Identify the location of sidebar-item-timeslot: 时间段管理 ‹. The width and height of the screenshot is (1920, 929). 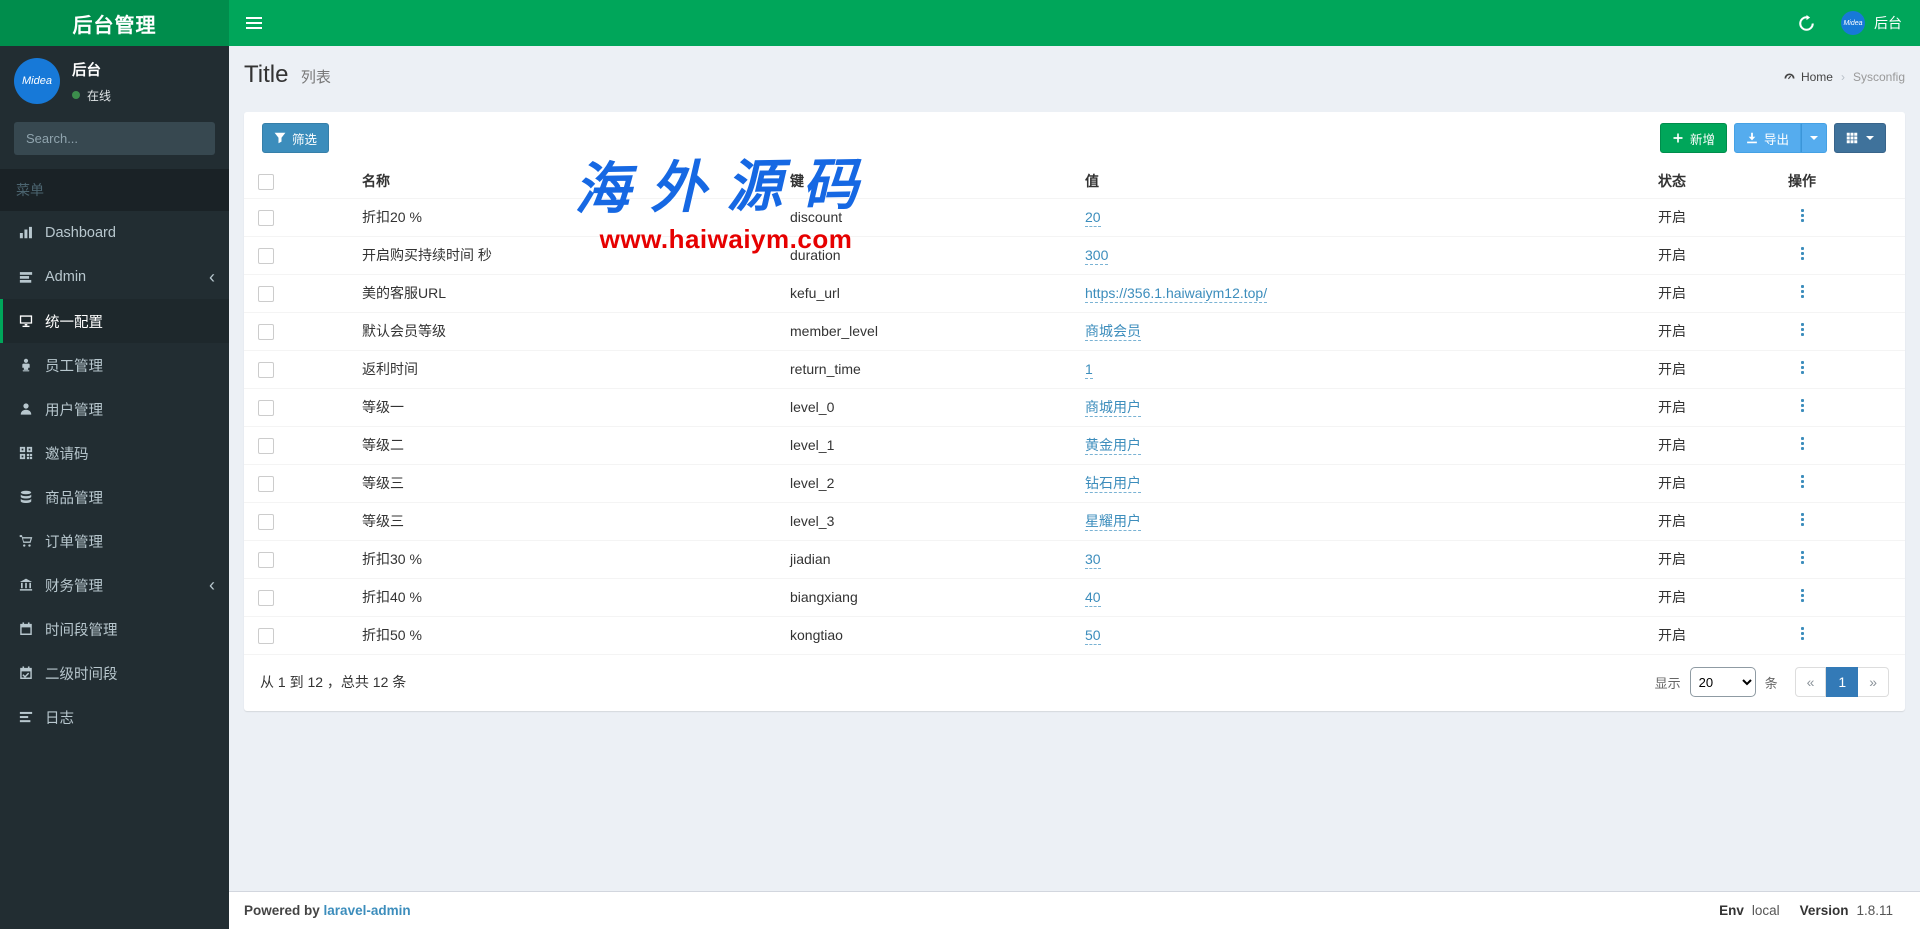
(114, 629).